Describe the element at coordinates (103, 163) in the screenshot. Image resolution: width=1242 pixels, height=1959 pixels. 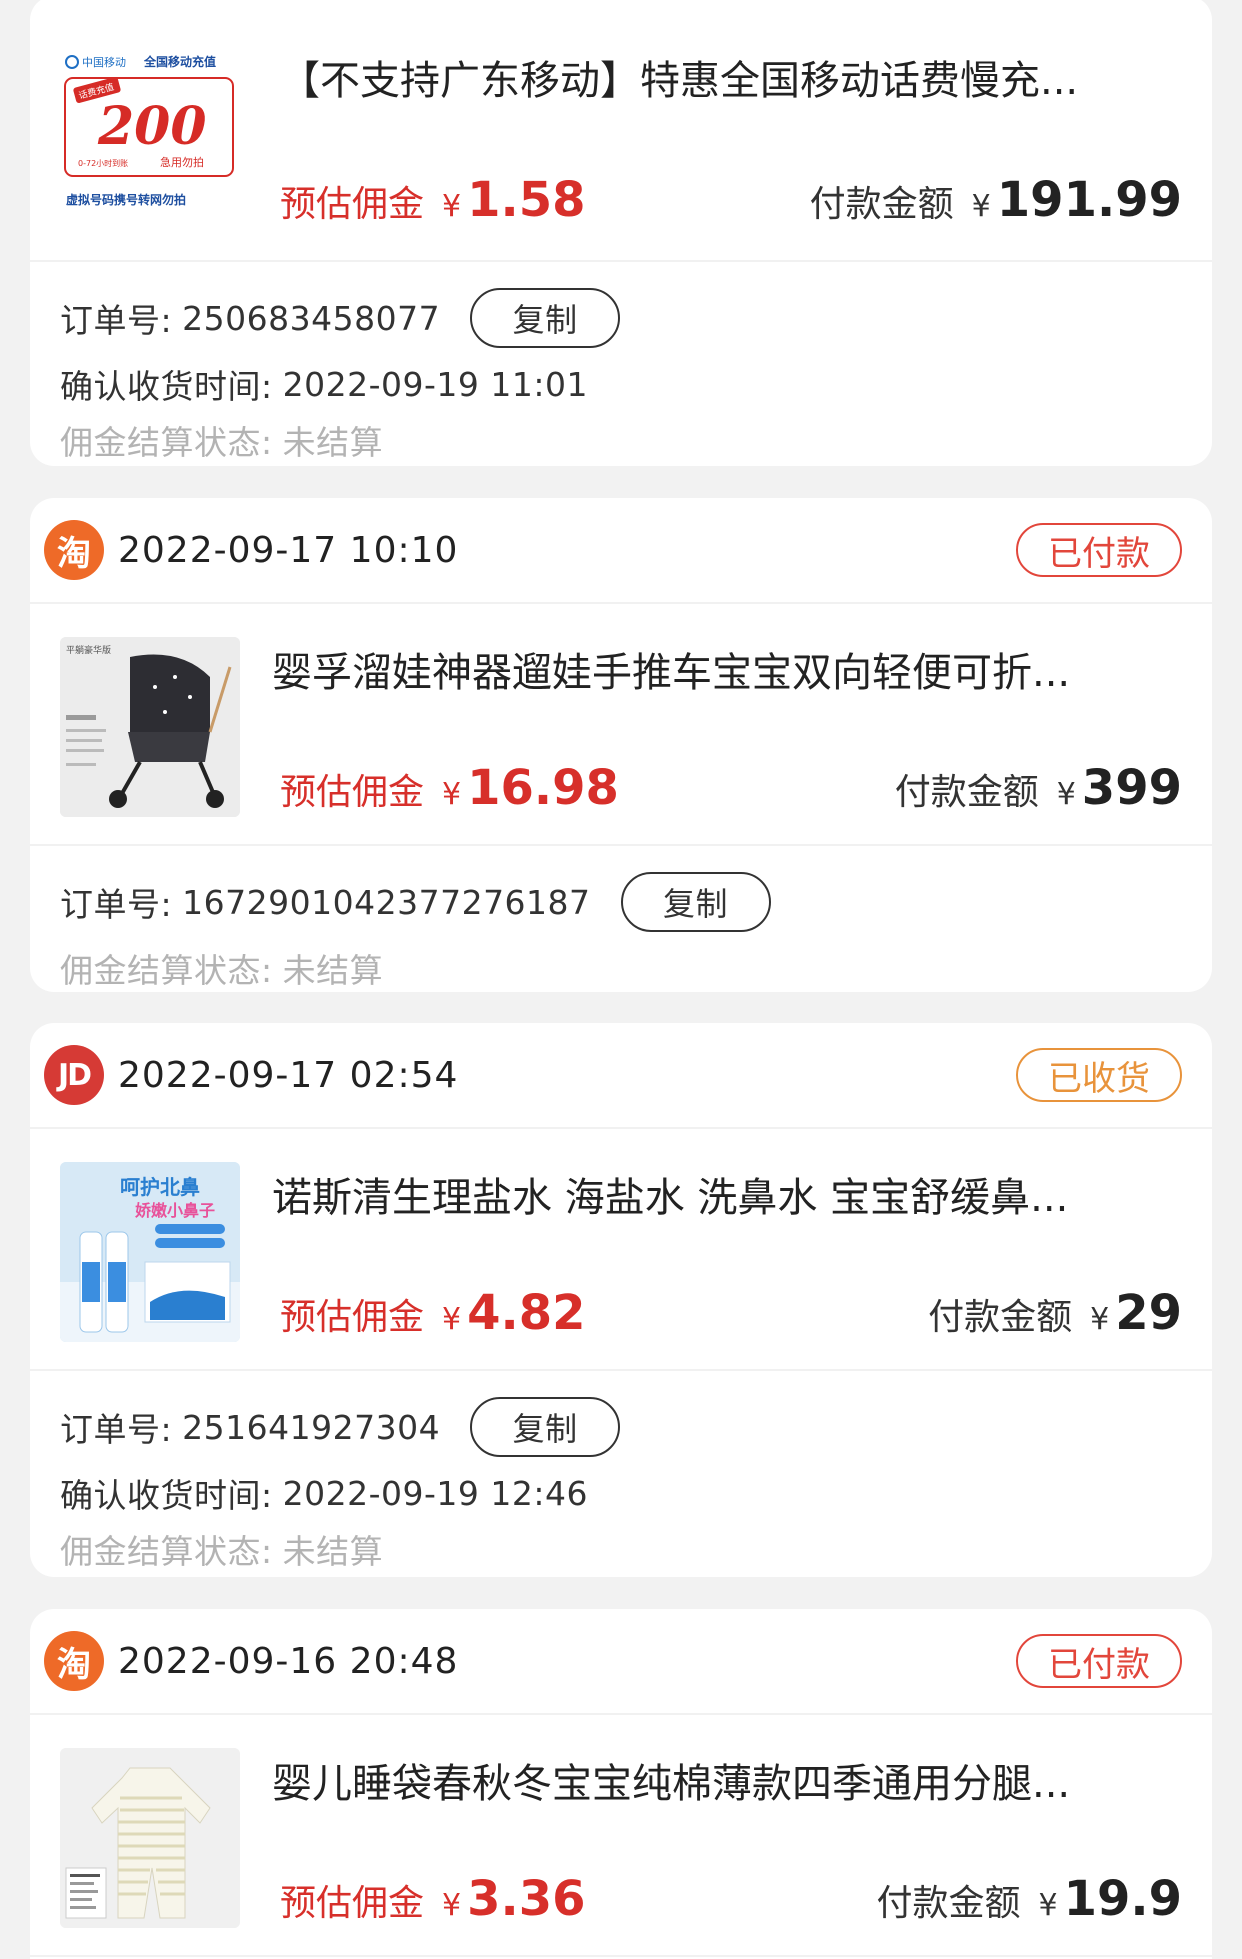
I see `svg-text: 0-72小时到账` at that location.